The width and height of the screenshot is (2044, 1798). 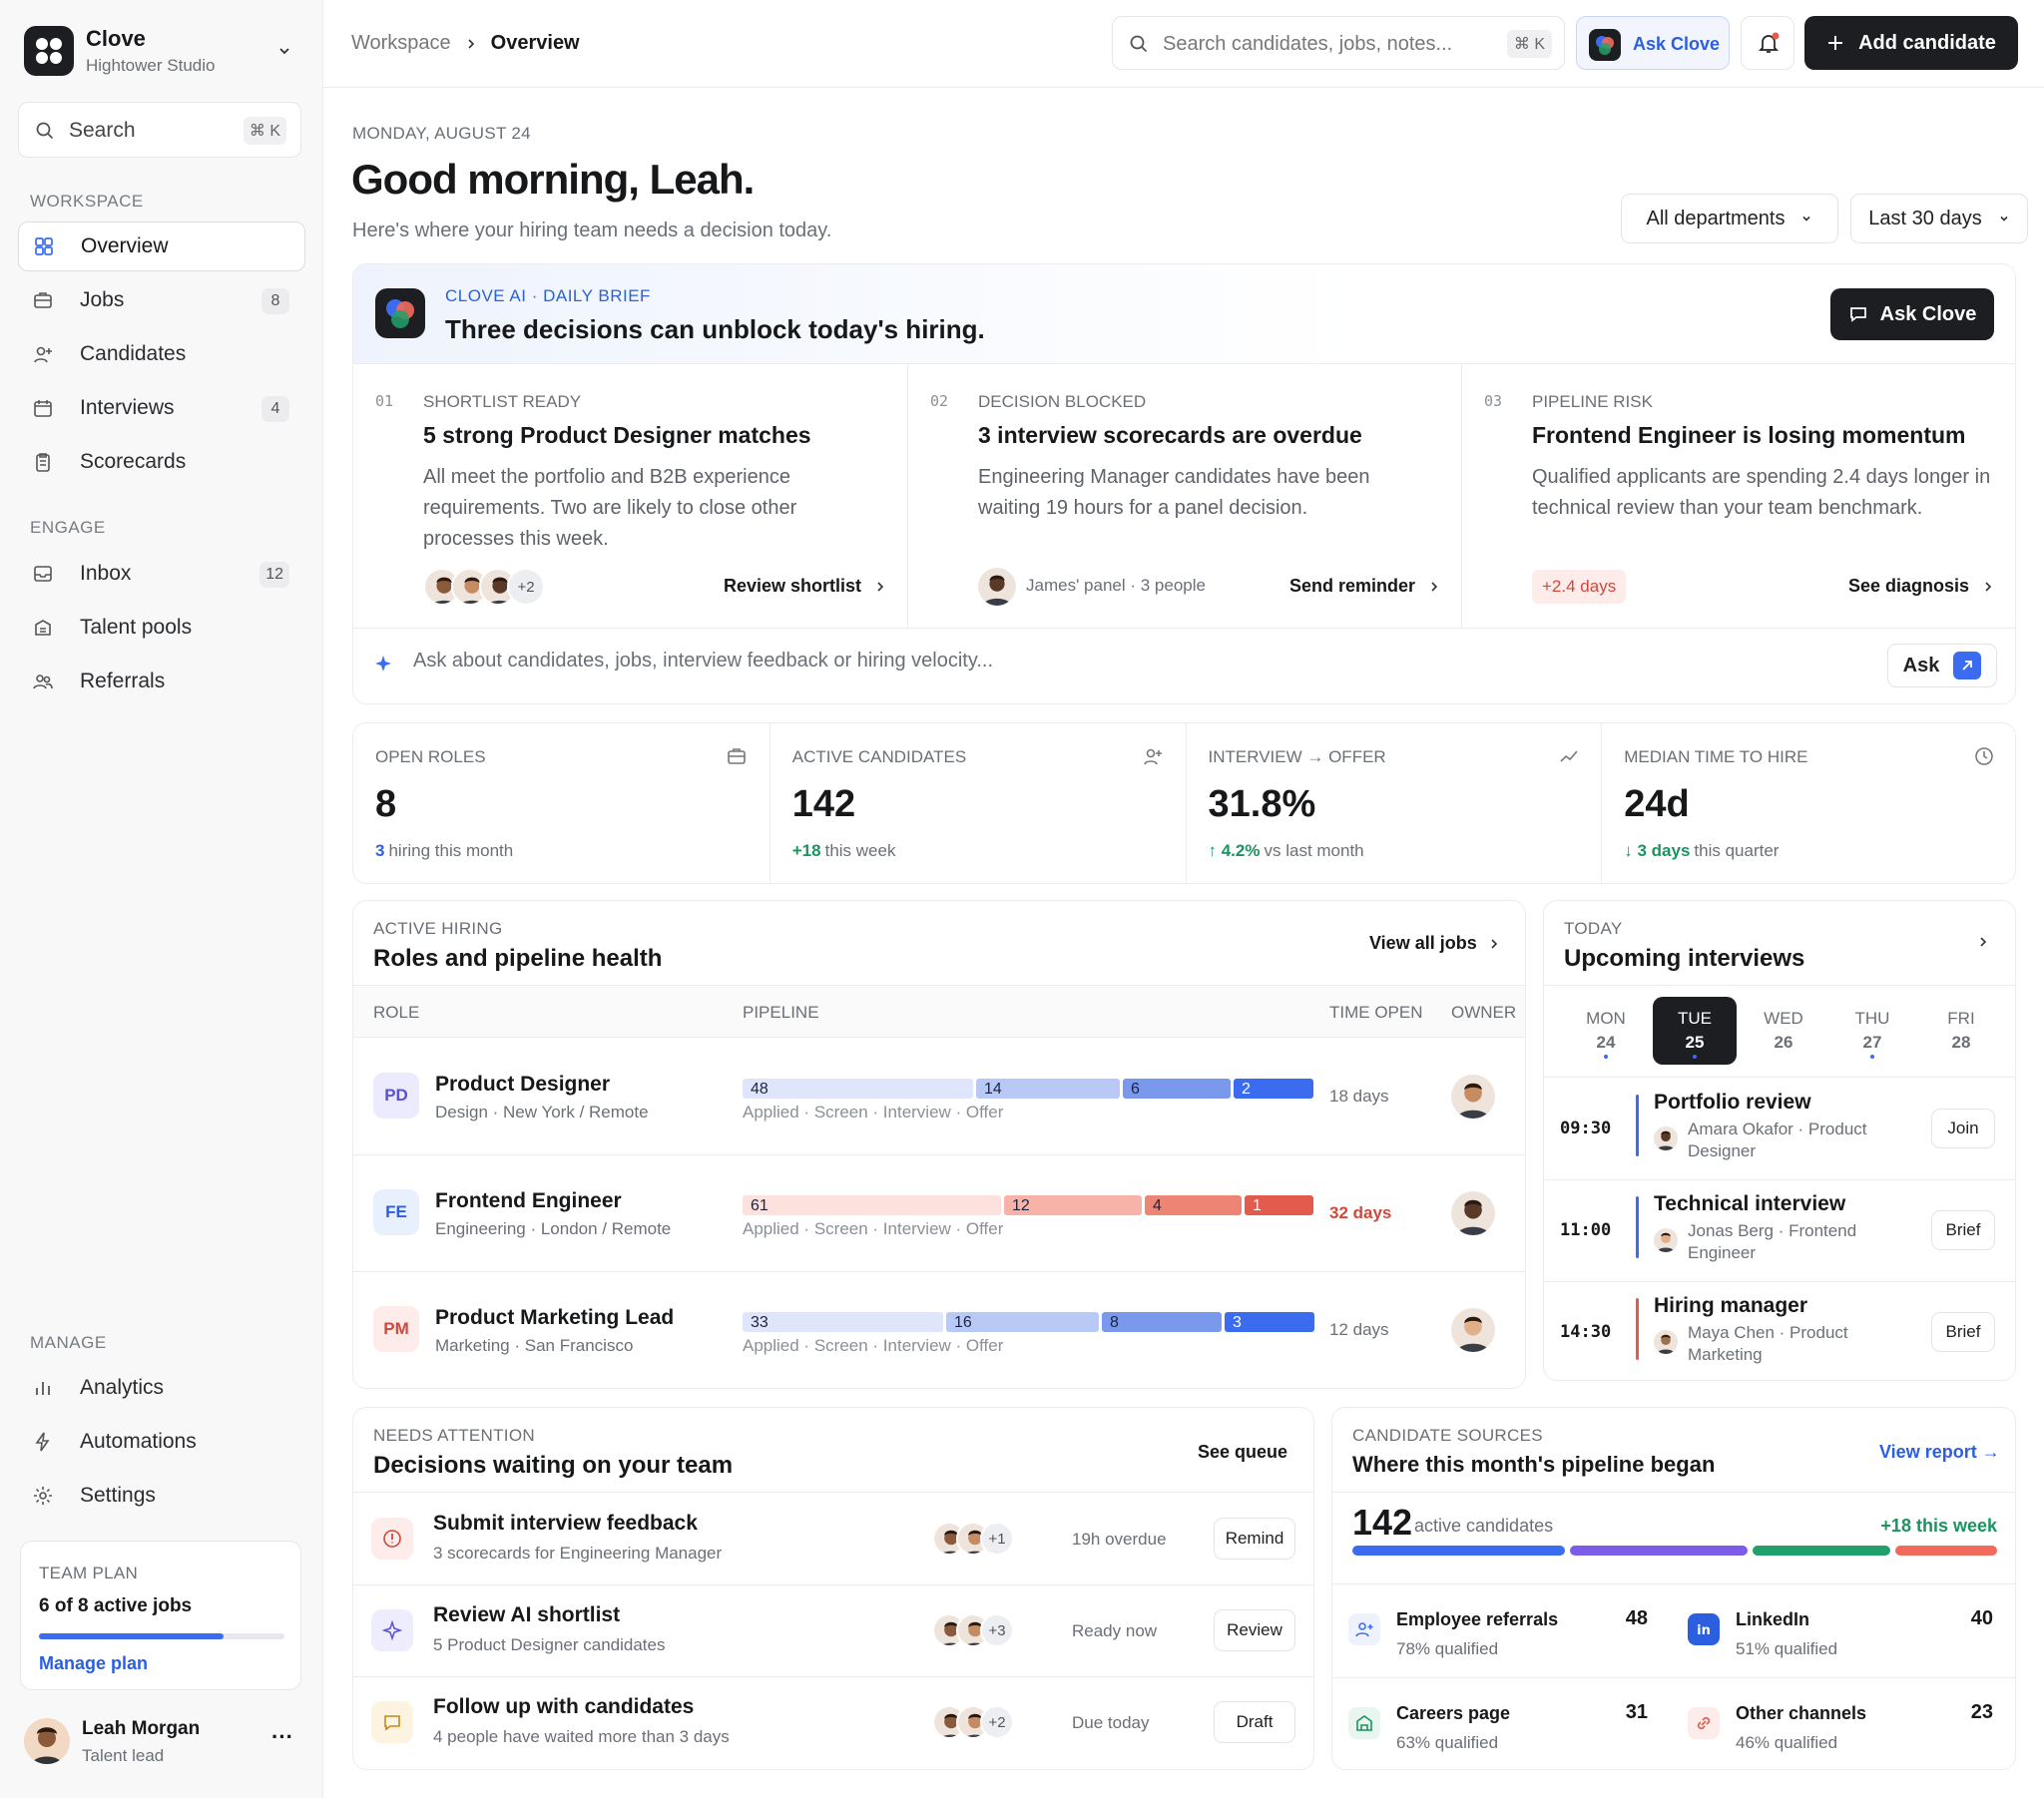 I want to click on users-icon, so click(x=43, y=682).